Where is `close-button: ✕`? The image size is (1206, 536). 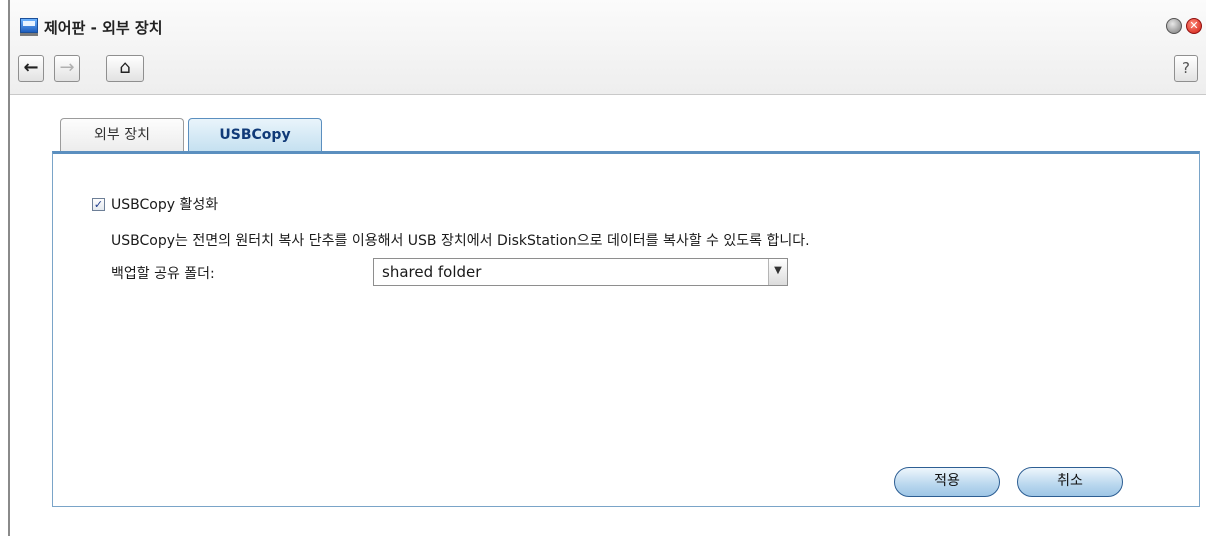
close-button: ✕ is located at coordinates (1194, 26).